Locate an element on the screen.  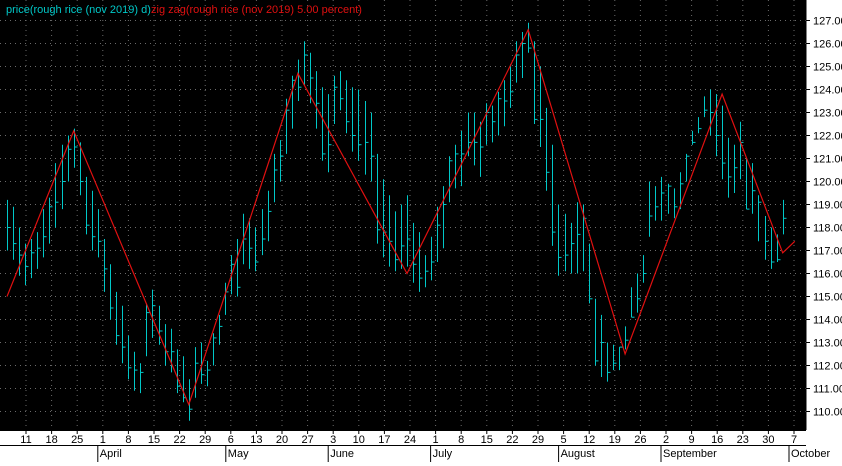
x-tick-label: 24 is located at coordinates (410, 440).